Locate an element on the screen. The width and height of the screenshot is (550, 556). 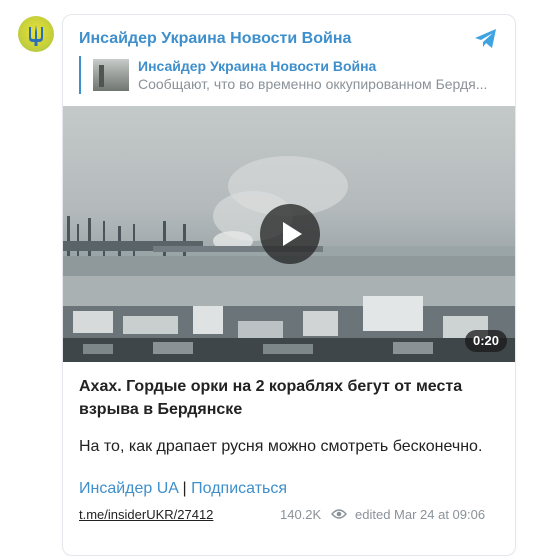
channel-avatar is located at coordinates (36, 34).